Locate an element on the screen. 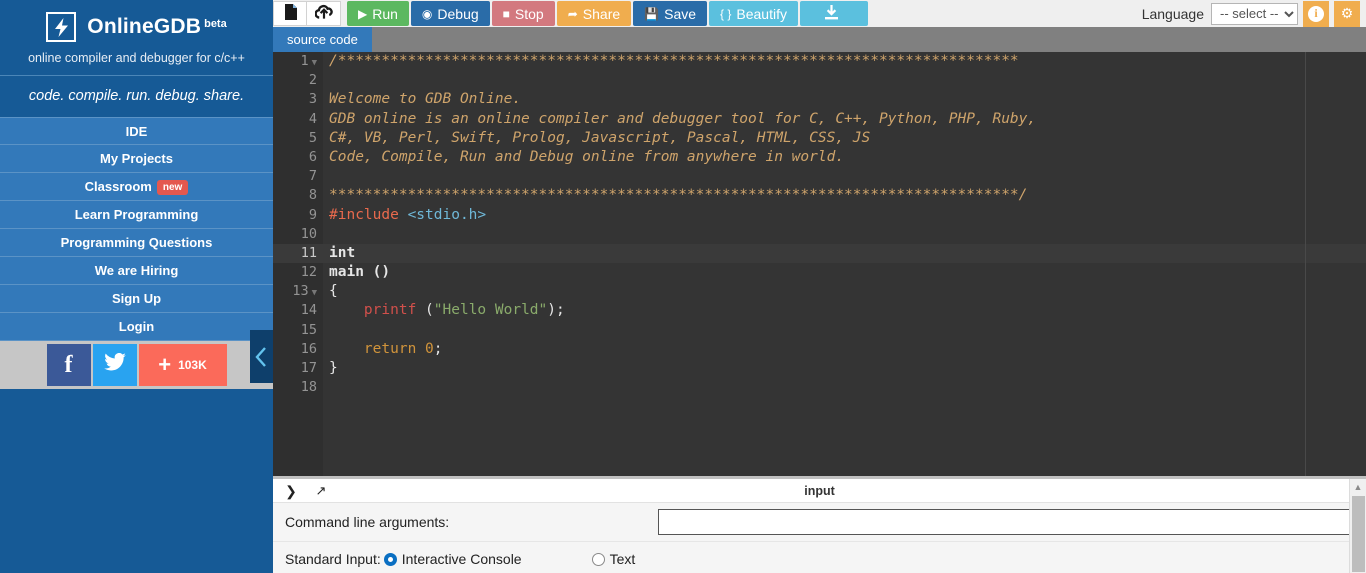 The width and height of the screenshot is (1366, 573). line-number: 16 is located at coordinates (298, 349).